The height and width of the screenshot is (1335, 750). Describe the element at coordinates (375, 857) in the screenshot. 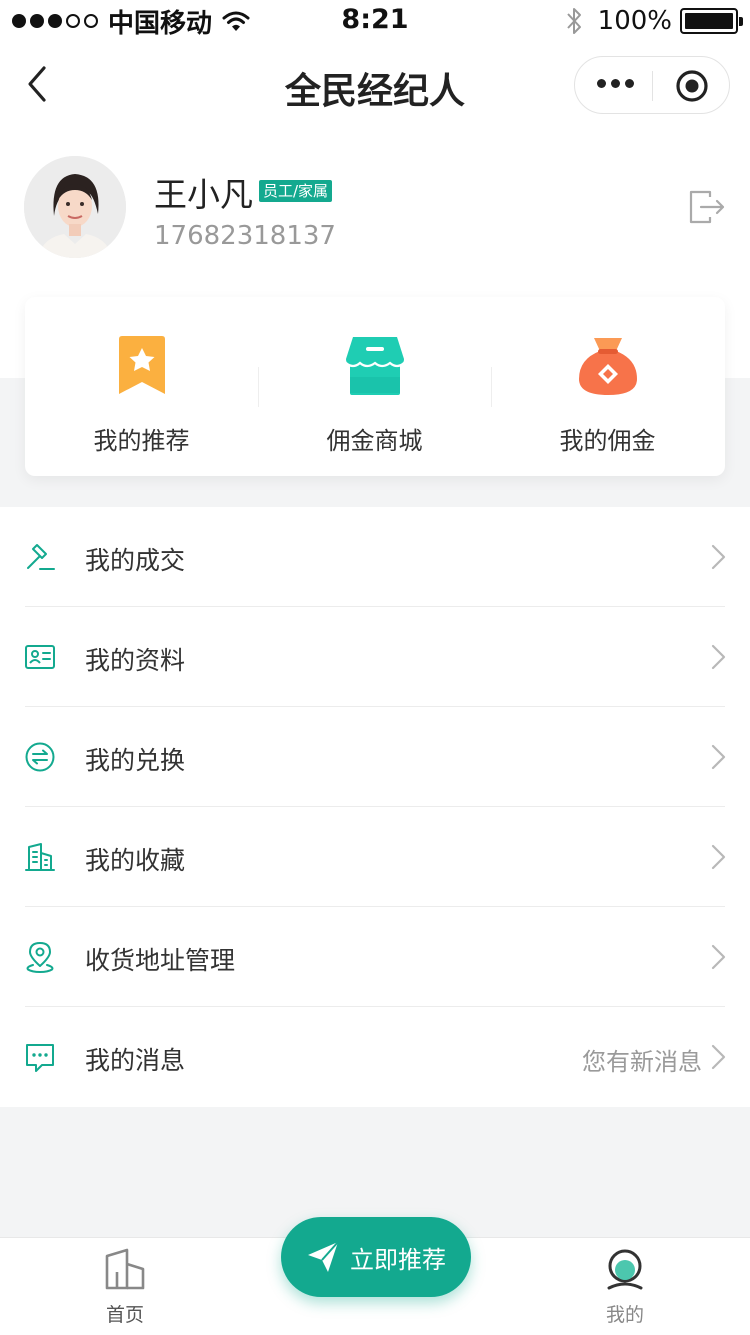

I see `menu-item-my-favorites: 我的收藏` at that location.